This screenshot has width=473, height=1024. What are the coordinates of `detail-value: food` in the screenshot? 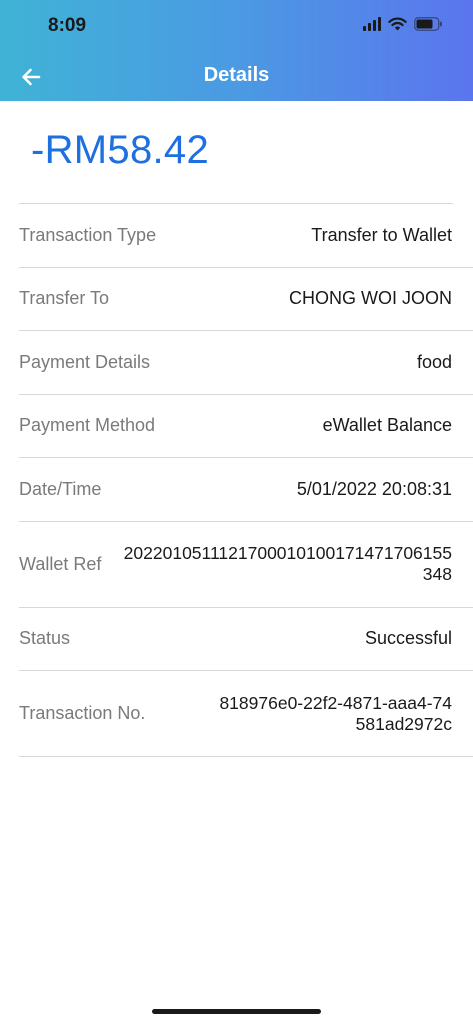 It's located at (434, 361).